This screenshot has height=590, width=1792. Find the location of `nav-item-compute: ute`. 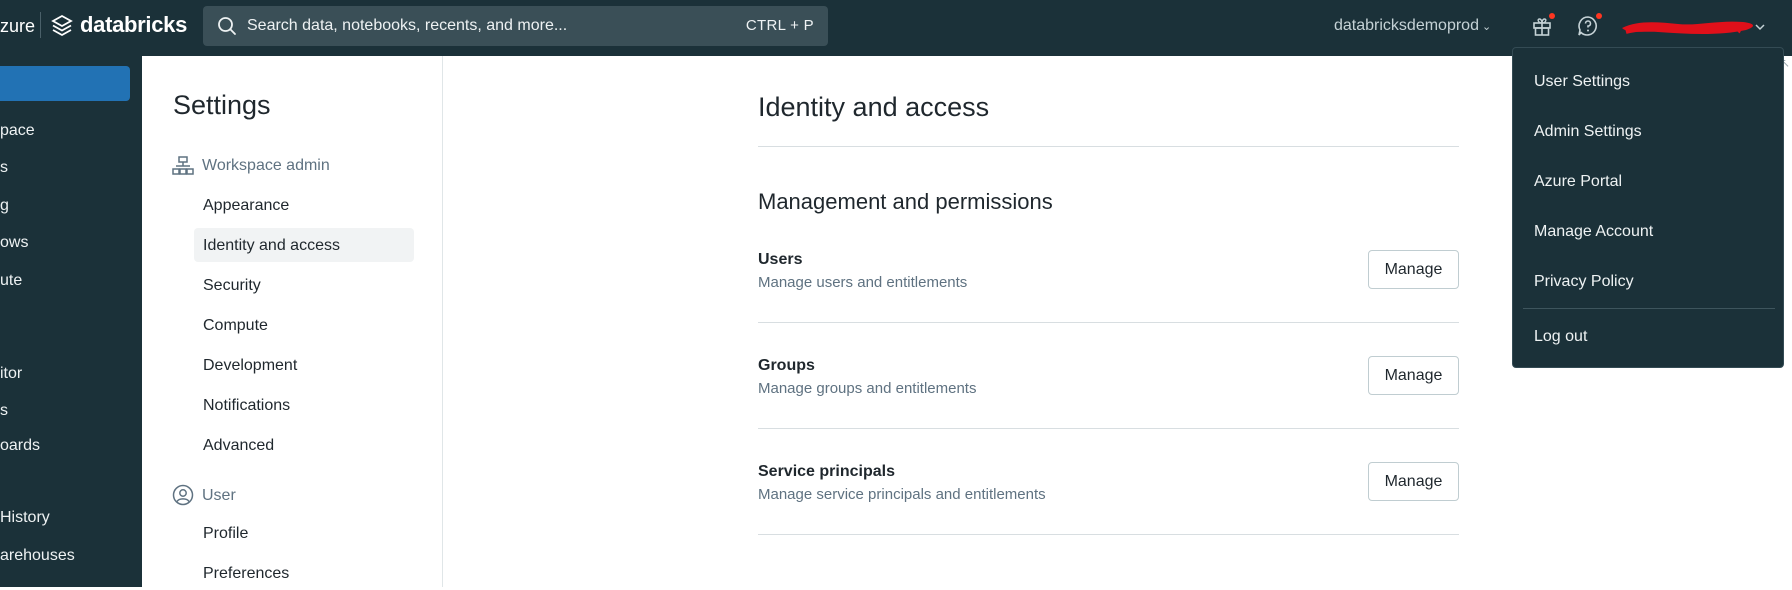

nav-item-compute: ute is located at coordinates (11, 281).